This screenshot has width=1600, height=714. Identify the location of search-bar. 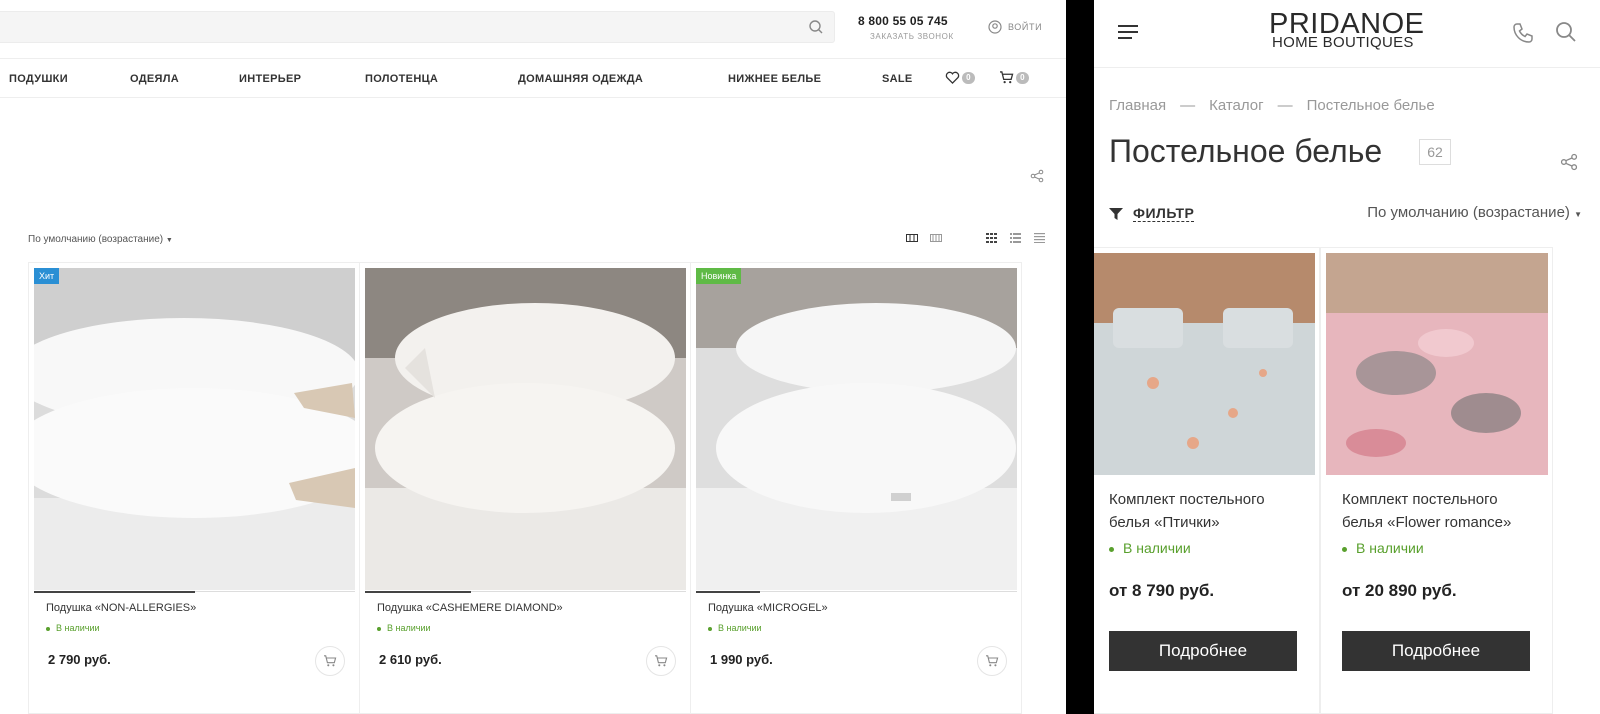
(417, 27).